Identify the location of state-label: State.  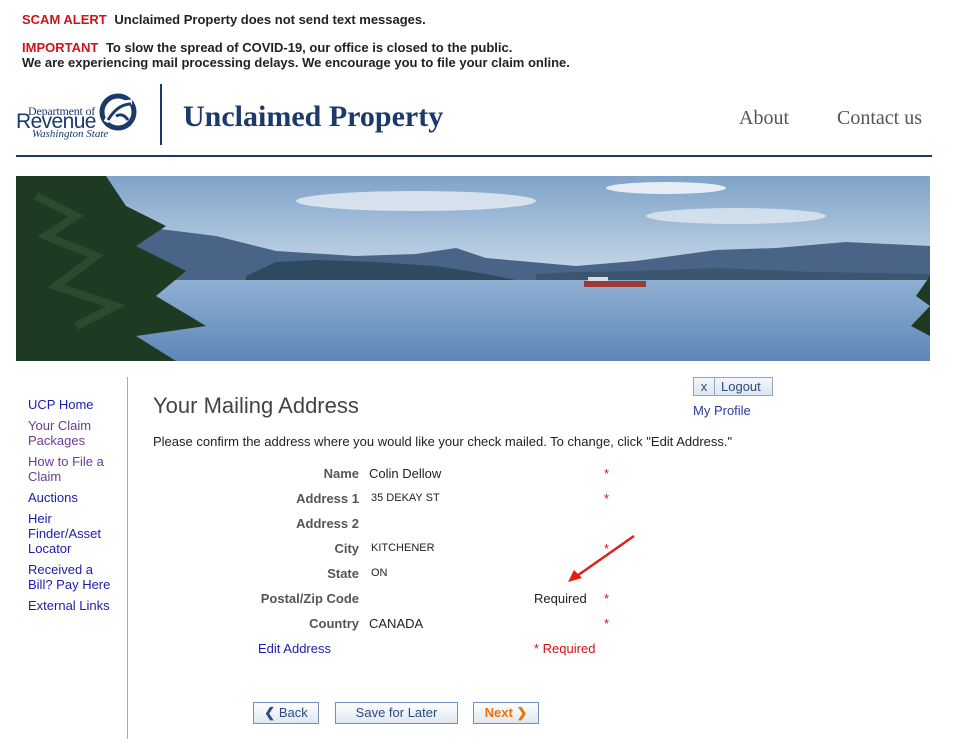
(343, 573).